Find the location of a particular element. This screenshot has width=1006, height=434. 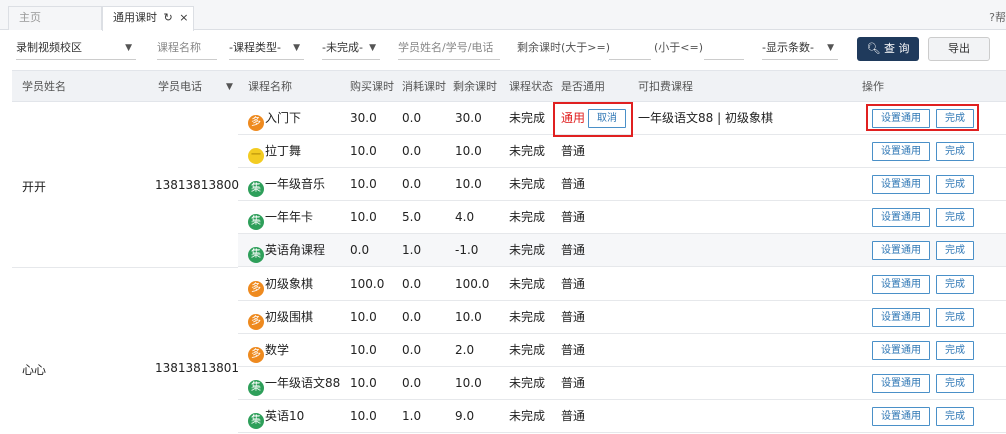

refresh-icon: ↻ is located at coordinates (168, 17).